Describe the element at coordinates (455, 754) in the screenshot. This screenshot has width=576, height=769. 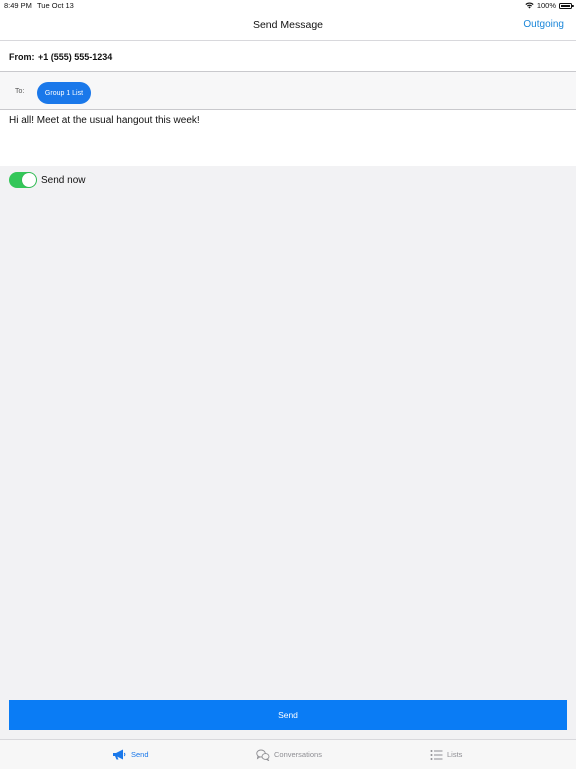
I see `tab-lists-label: Lists` at that location.